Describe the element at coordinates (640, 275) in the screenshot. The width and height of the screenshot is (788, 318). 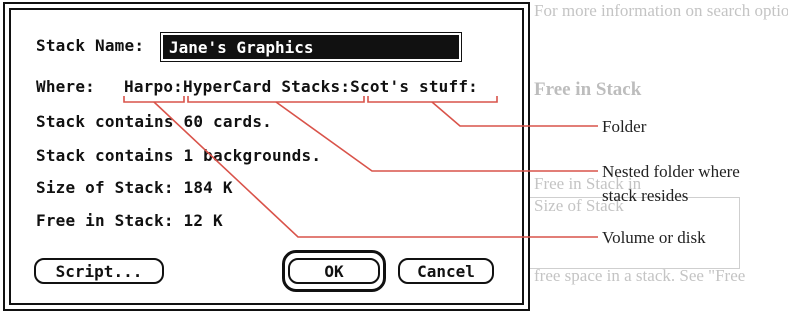
I see `background-text-line: free space in a stack. See "Free` at that location.